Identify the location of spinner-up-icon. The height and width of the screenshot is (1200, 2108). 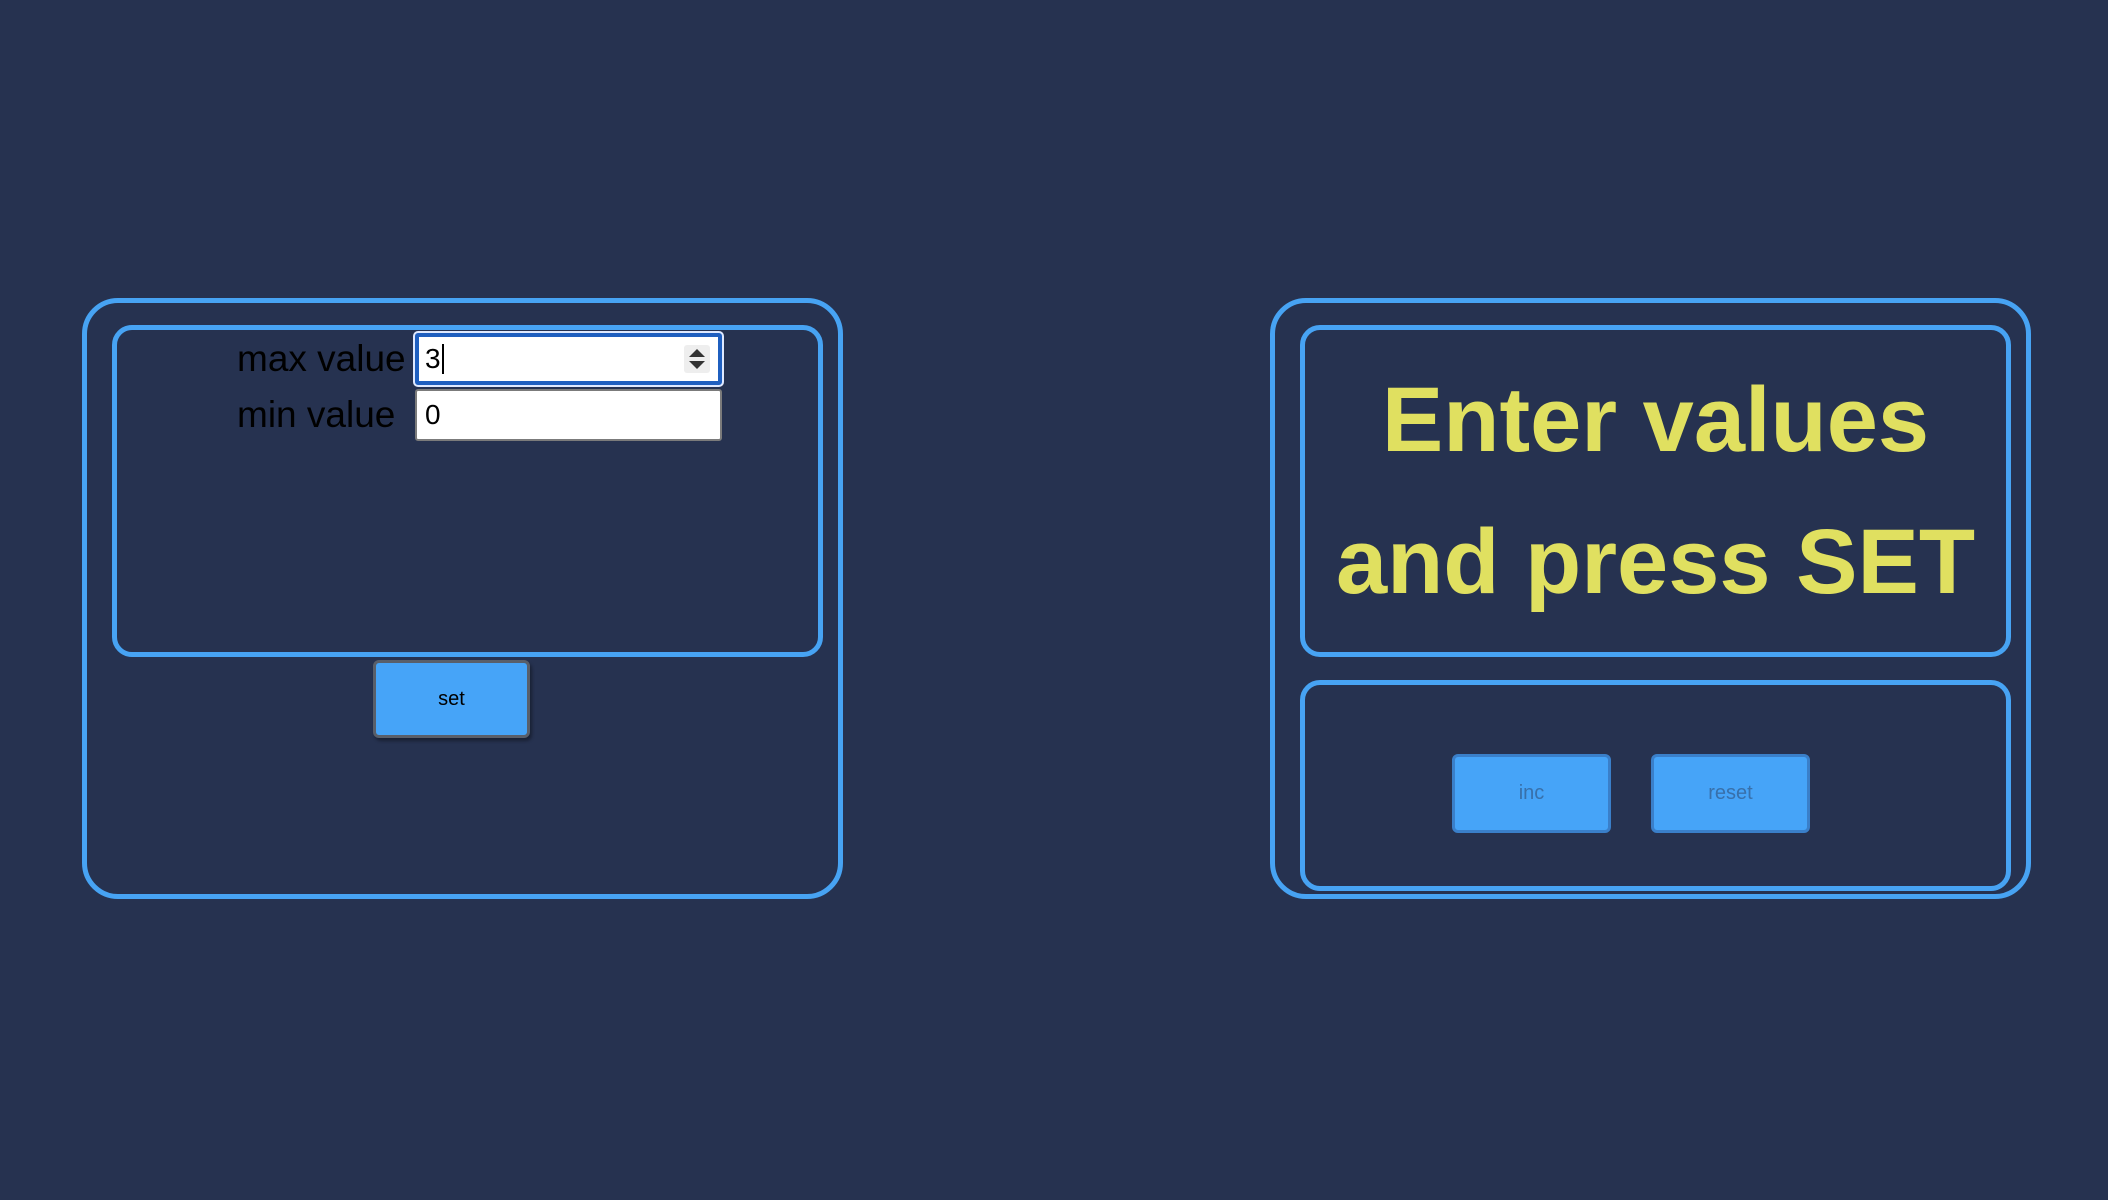
(697, 353).